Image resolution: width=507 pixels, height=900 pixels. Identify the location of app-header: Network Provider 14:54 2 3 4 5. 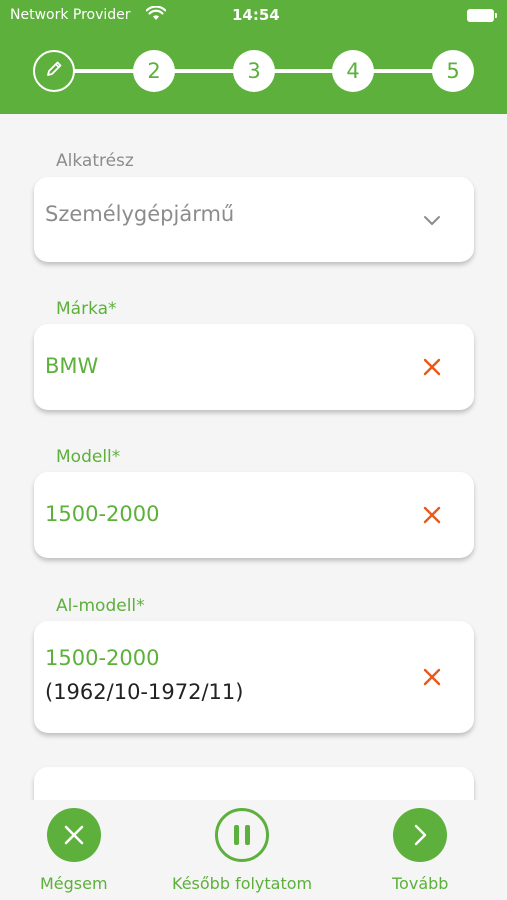
(253, 57).